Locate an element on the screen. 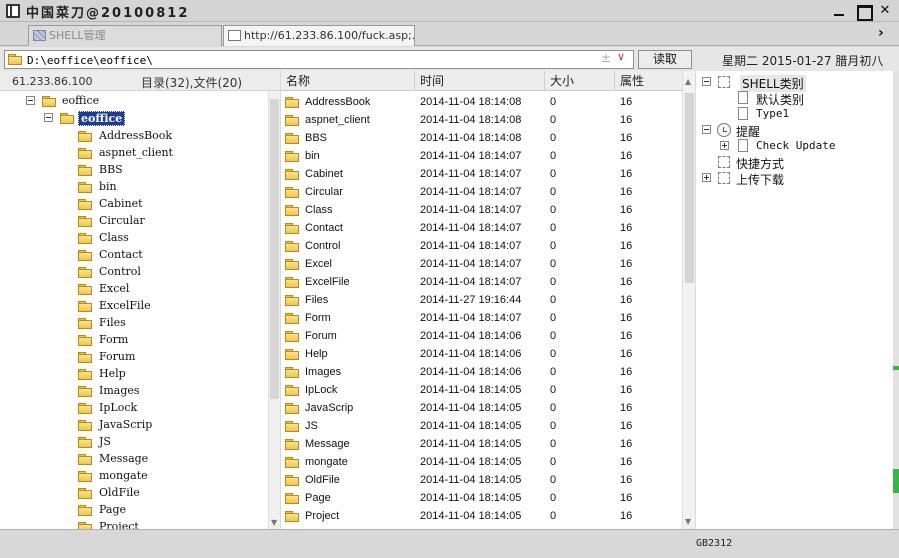 The width and height of the screenshot is (899, 558). path-combobox: ± ∨ is located at coordinates (319, 59).